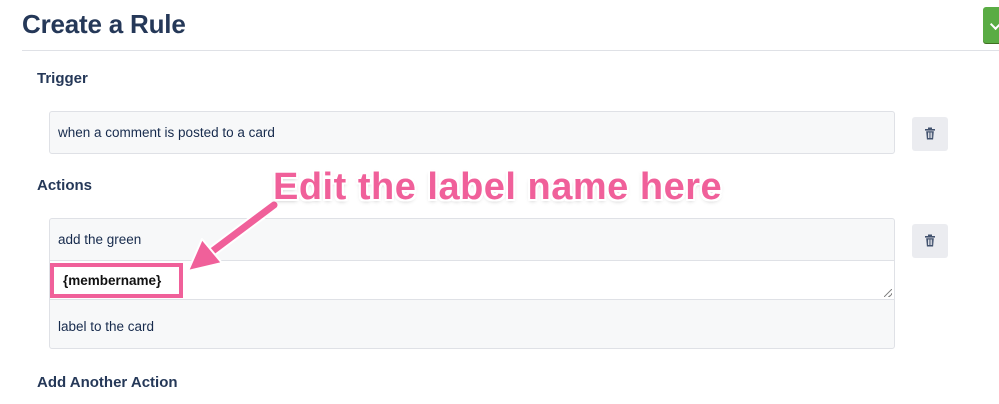  What do you see at coordinates (166, 132) in the screenshot?
I see `trigger-text: when a comment is posted to a card` at bounding box center [166, 132].